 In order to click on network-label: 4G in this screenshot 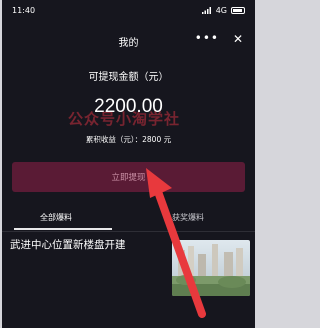, I will do `click(221, 10)`.